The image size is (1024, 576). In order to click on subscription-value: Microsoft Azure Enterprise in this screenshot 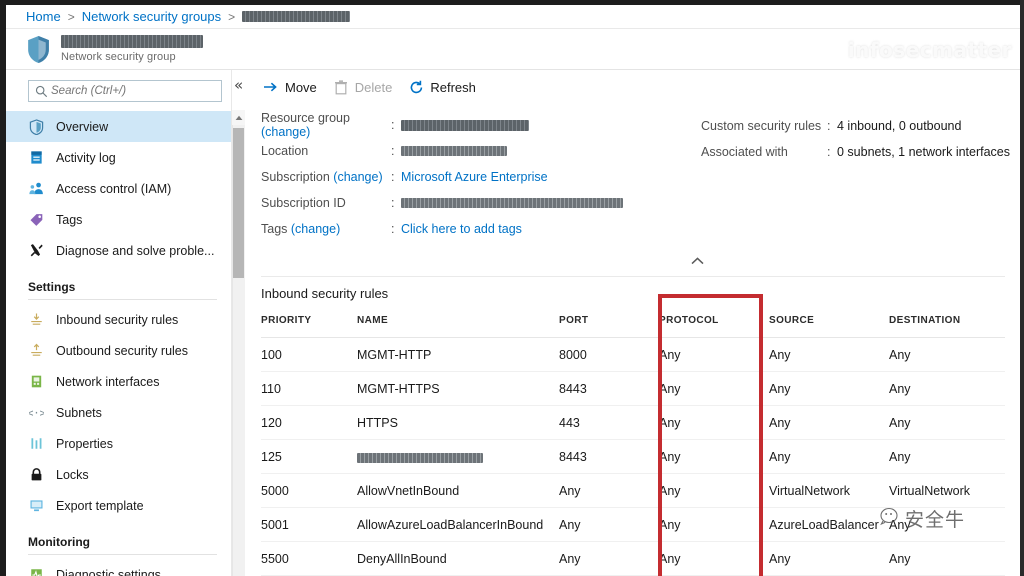, I will do `click(474, 177)`.